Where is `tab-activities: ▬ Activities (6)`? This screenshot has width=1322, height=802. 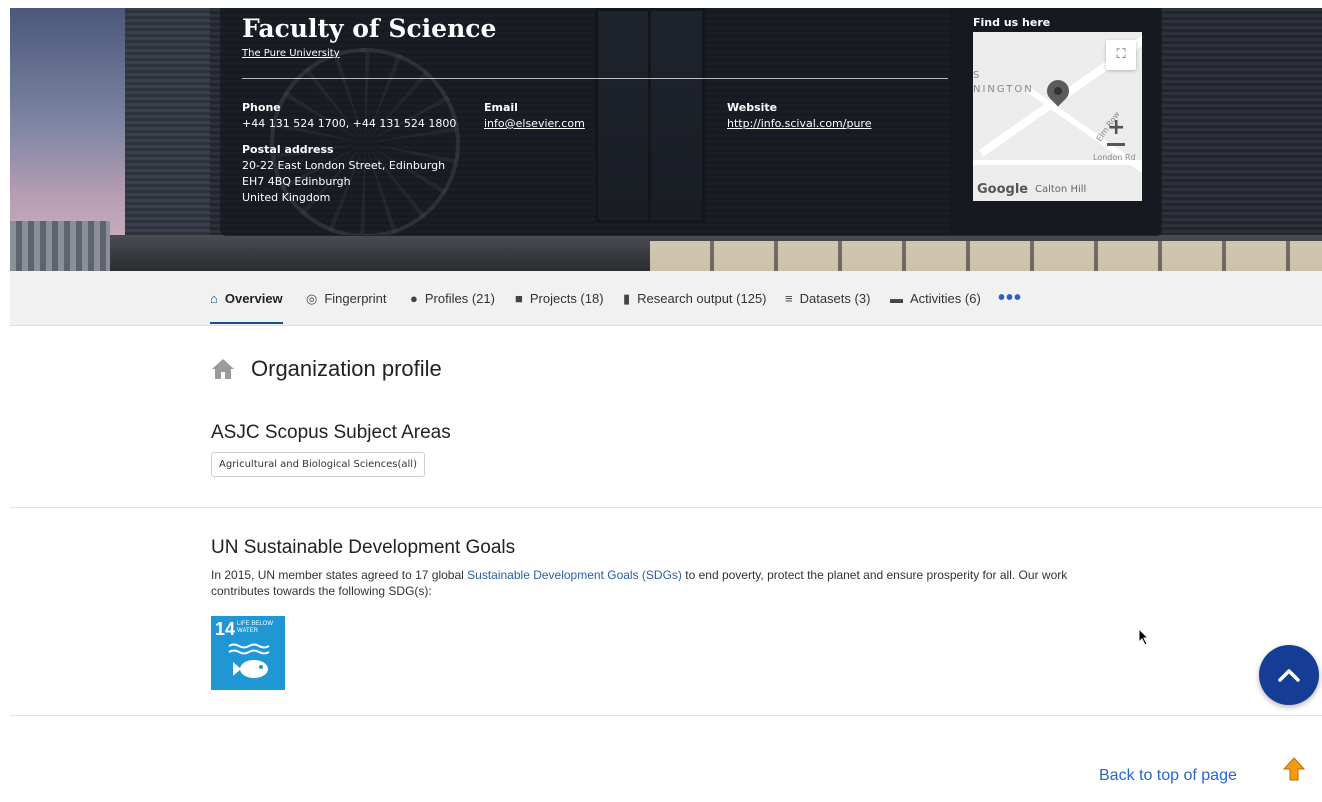 tab-activities: ▬ Activities (6) is located at coordinates (935, 298).